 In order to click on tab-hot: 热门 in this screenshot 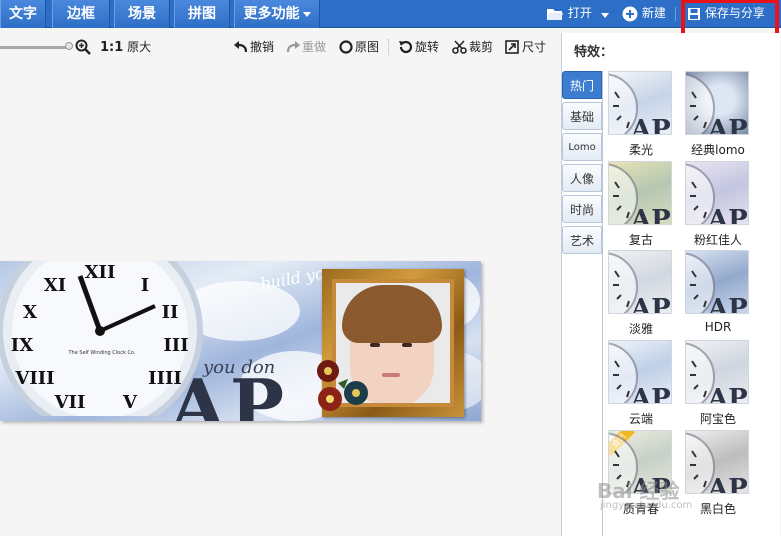, I will do `click(582, 85)`.